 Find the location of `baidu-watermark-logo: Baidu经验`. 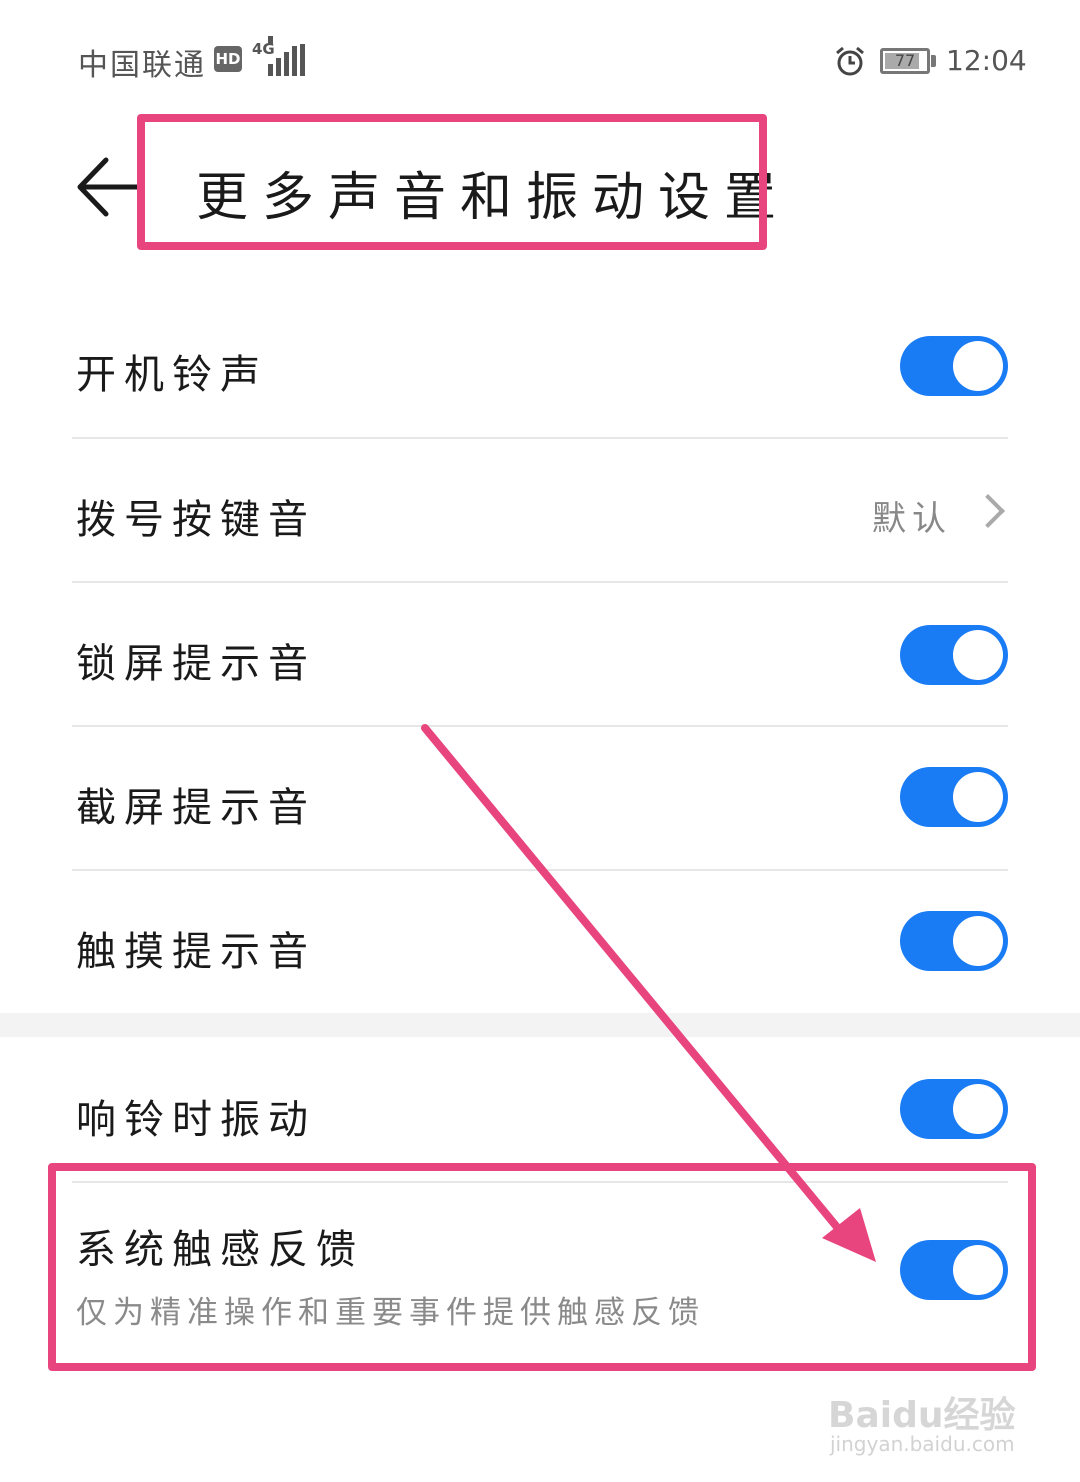

baidu-watermark-logo: Baidu经验 is located at coordinates (922, 1415).